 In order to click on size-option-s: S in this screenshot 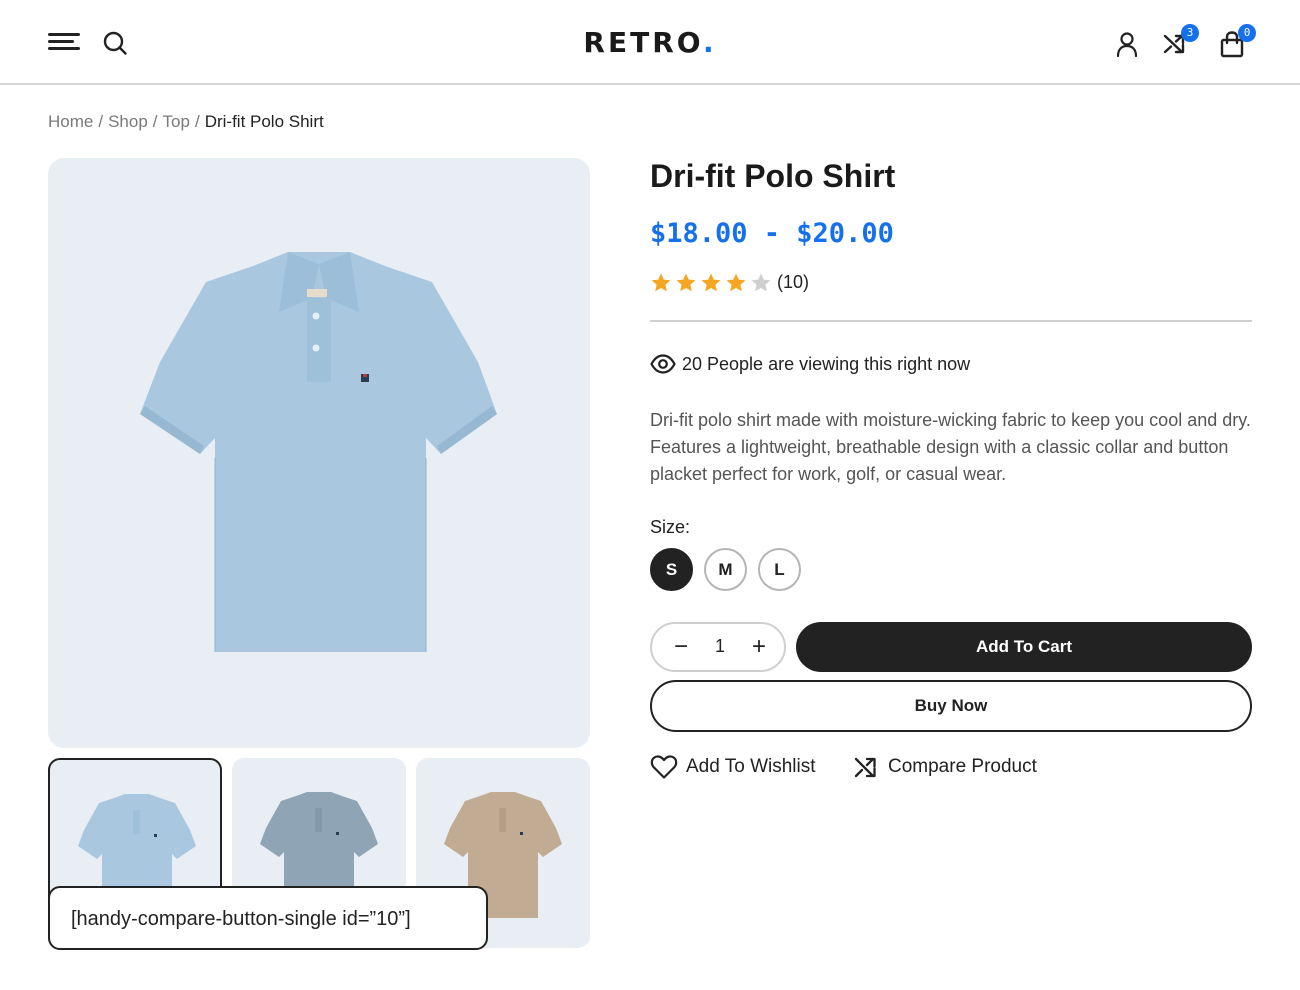, I will do `click(671, 569)`.